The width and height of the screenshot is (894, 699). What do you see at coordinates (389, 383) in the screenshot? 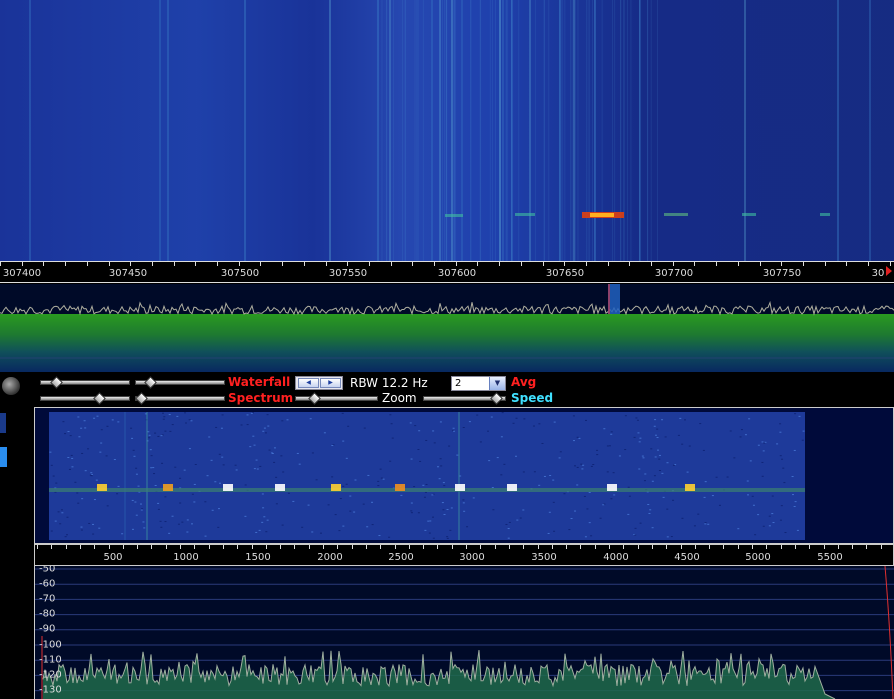
I see `rbw-label: RBW 12.2 Hz` at bounding box center [389, 383].